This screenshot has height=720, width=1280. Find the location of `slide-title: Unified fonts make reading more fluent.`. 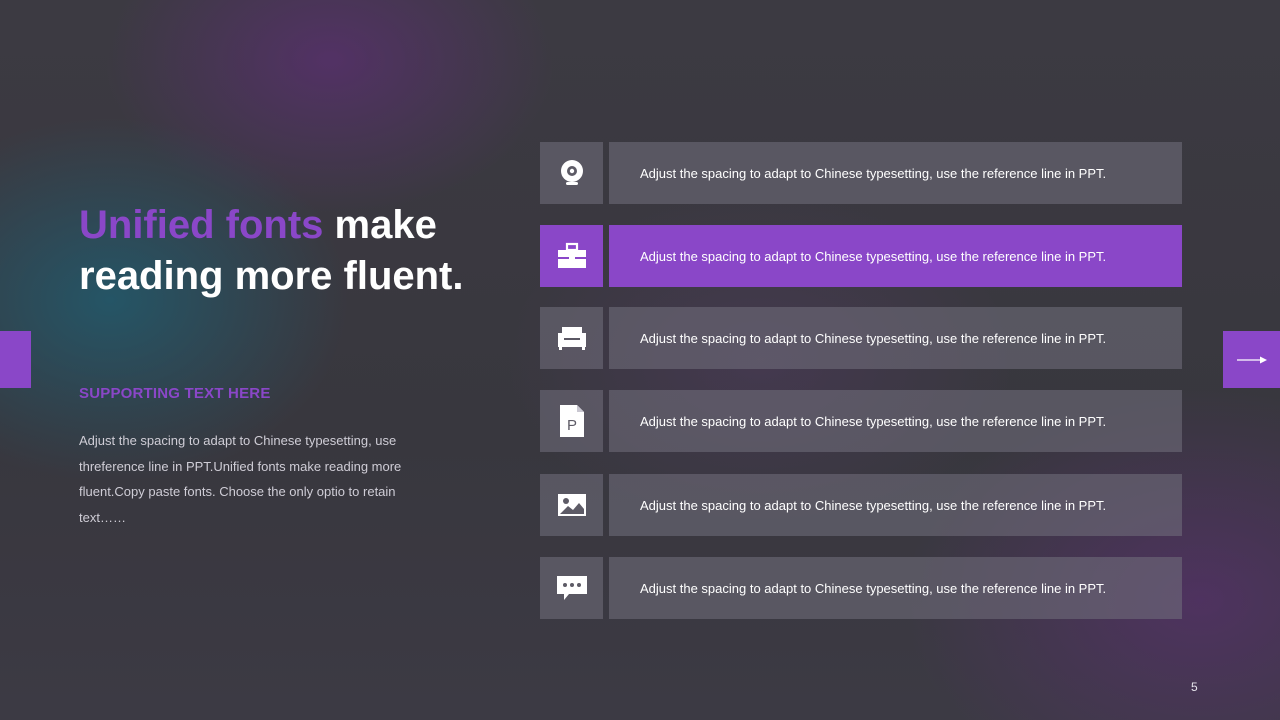

slide-title: Unified fonts make reading more fluent. is located at coordinates (299, 251).